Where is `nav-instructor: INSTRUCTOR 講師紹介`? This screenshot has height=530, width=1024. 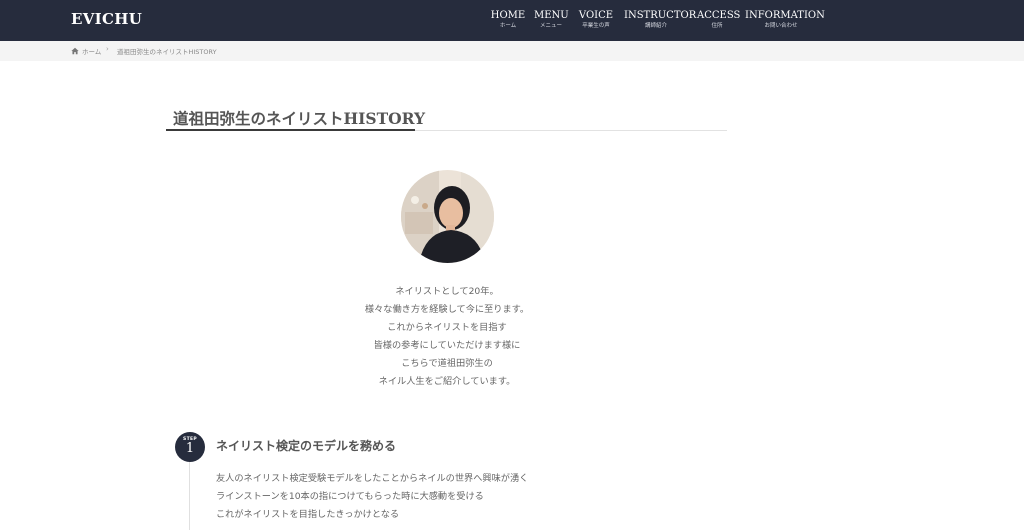 nav-instructor: INSTRUCTOR 講師紹介 is located at coordinates (660, 20).